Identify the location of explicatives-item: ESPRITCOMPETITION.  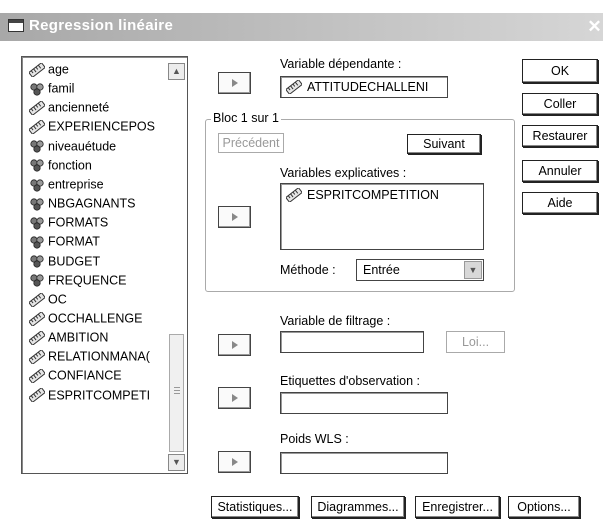
(373, 195).